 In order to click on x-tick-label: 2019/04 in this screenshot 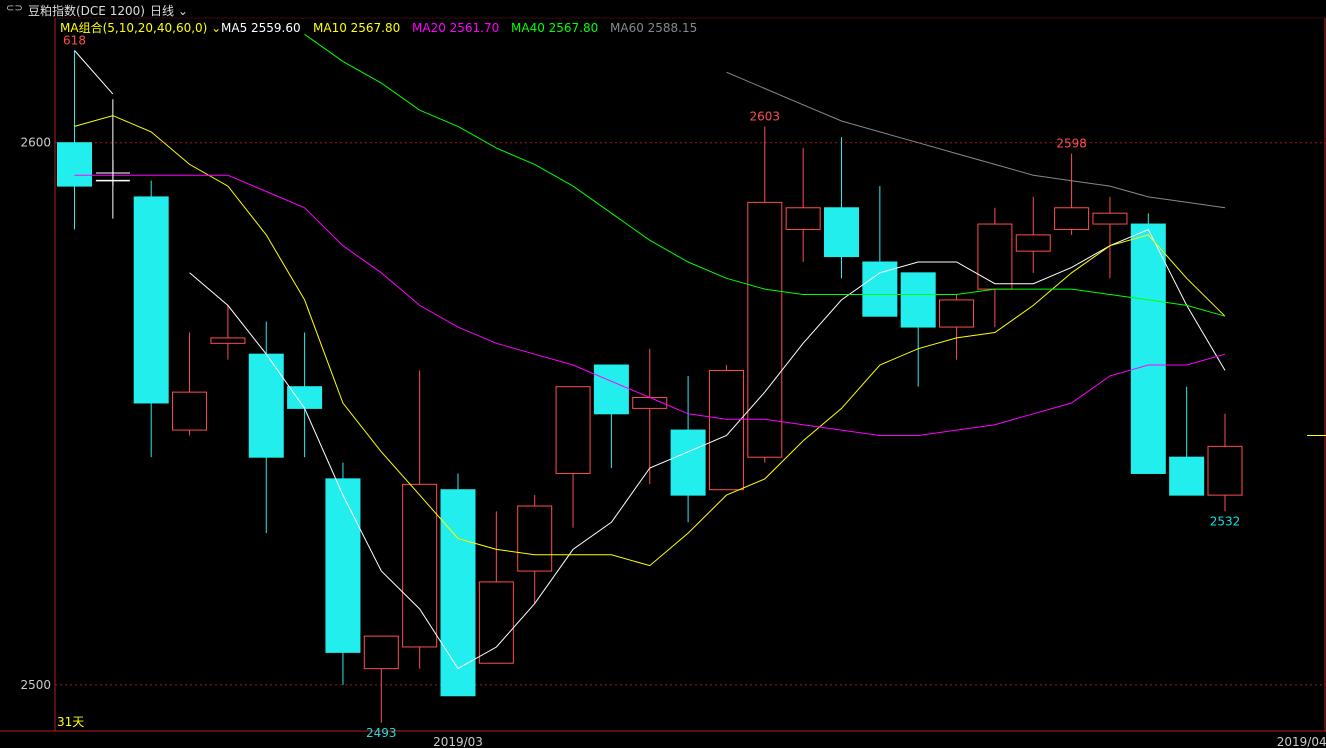, I will do `click(1301, 741)`.